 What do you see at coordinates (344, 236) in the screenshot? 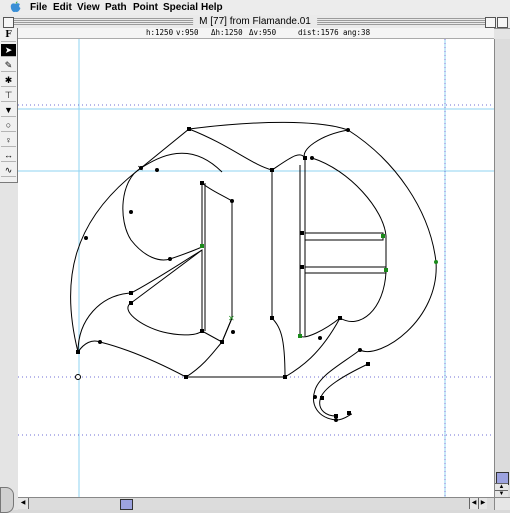
I see `upper-crossbar` at bounding box center [344, 236].